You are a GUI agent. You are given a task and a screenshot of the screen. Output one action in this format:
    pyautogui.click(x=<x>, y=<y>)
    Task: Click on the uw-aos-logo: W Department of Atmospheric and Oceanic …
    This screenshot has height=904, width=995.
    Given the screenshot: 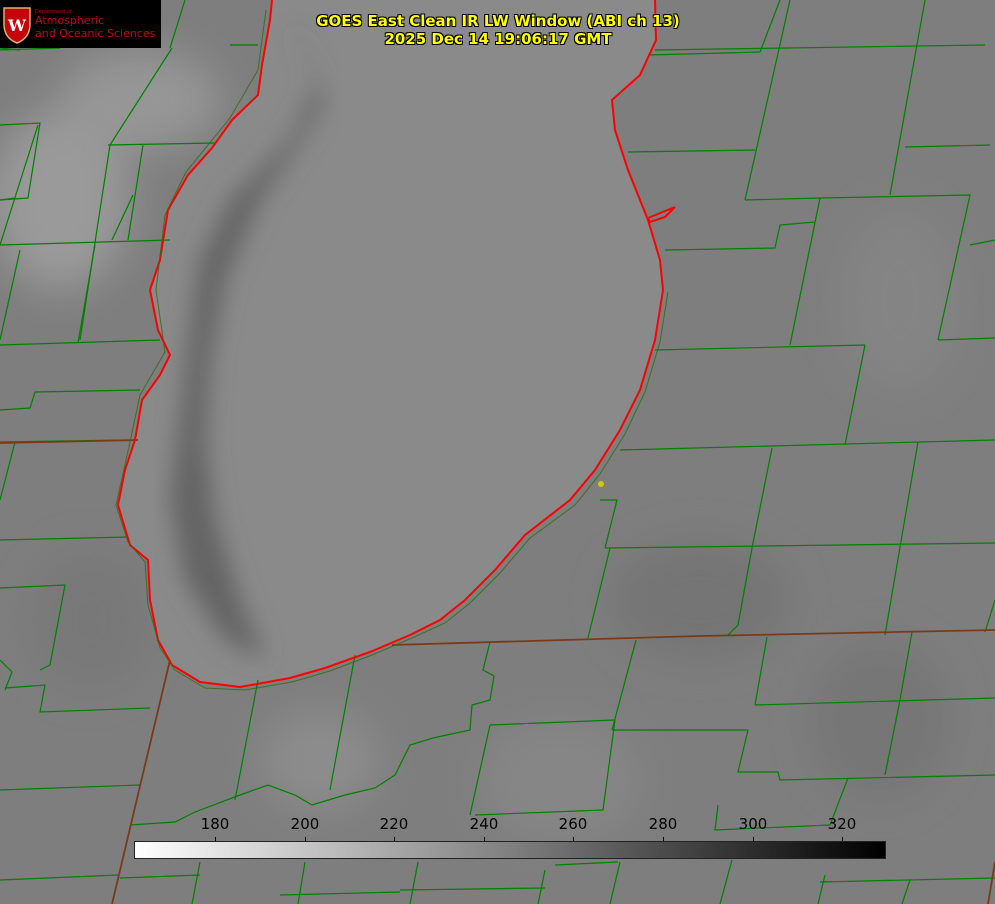 What is the action you would take?
    pyautogui.click(x=80, y=24)
    